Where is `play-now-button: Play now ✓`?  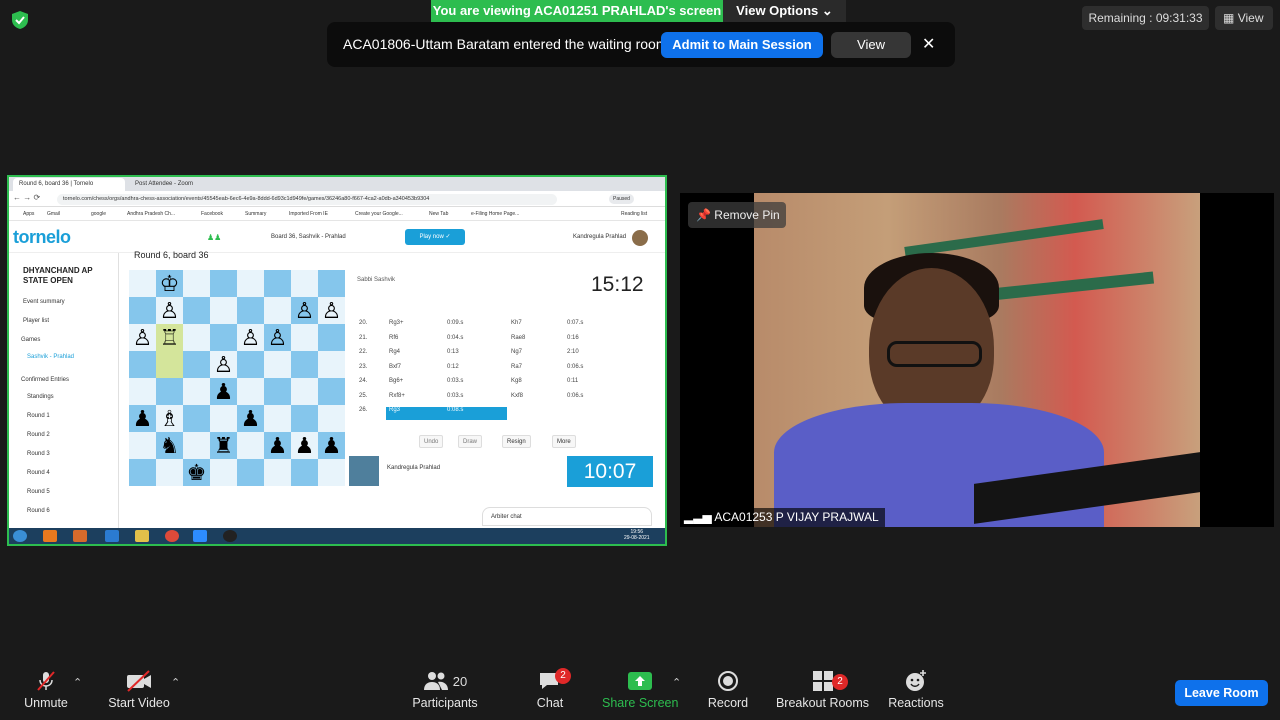 play-now-button: Play now ✓ is located at coordinates (435, 237).